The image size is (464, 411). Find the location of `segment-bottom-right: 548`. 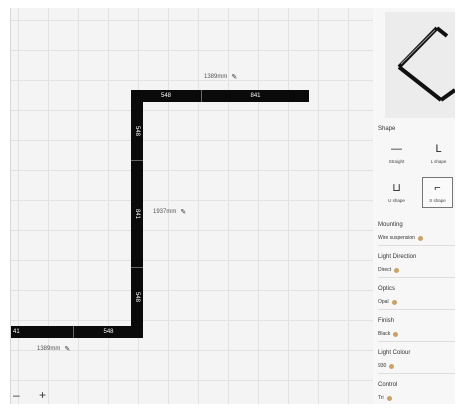

segment-bottom-right: 548 is located at coordinates (108, 332).